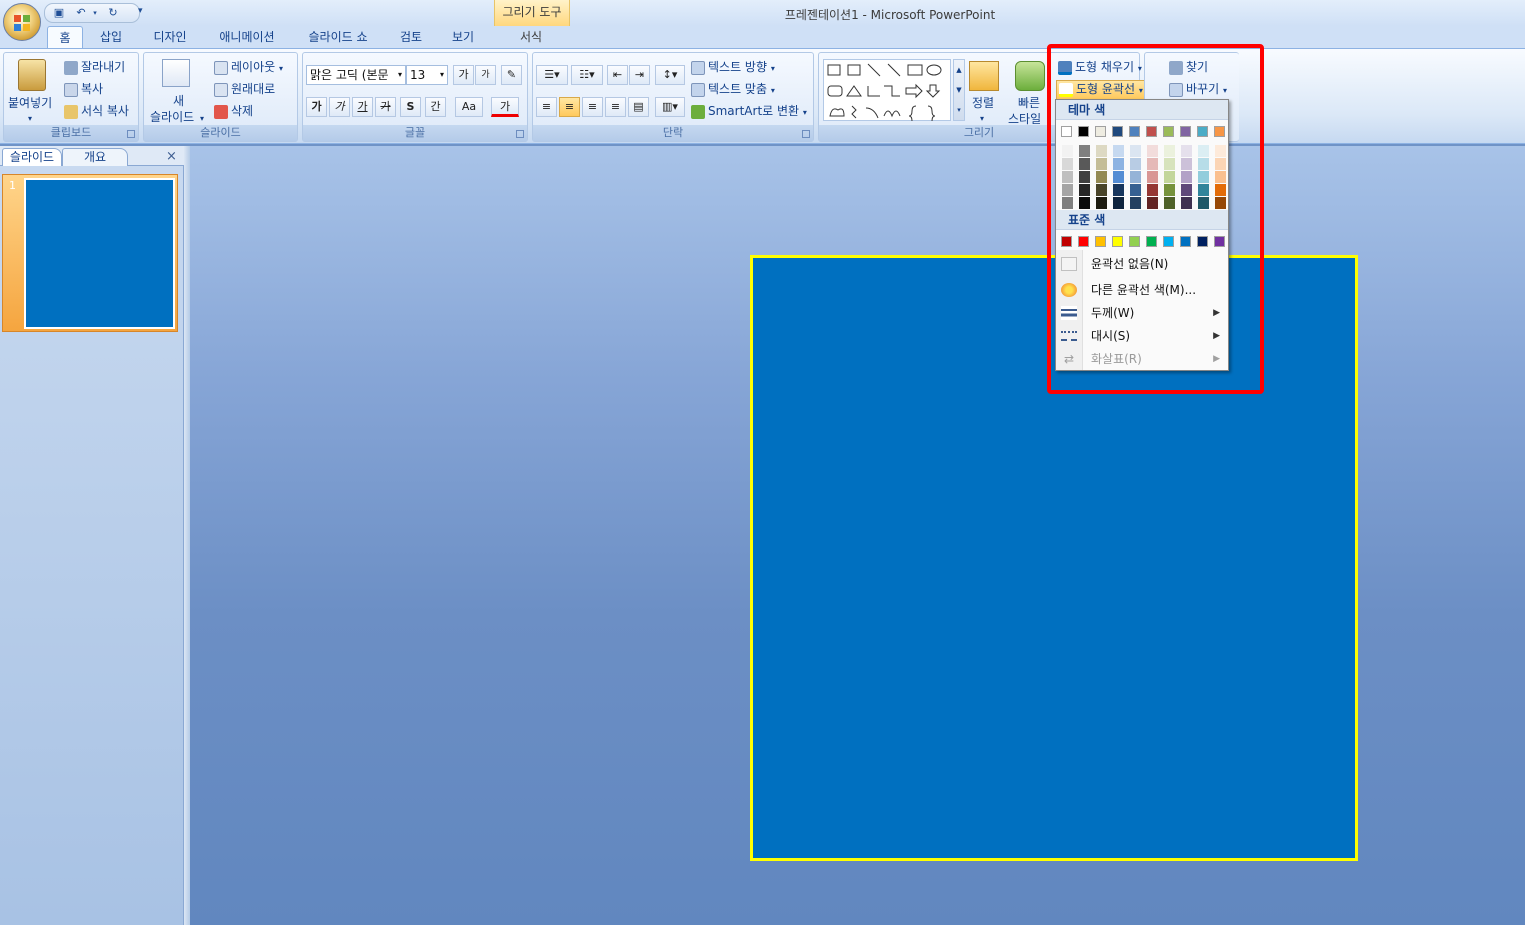 The width and height of the screenshot is (1525, 925). I want to click on spacing-button: 간, so click(435, 107).